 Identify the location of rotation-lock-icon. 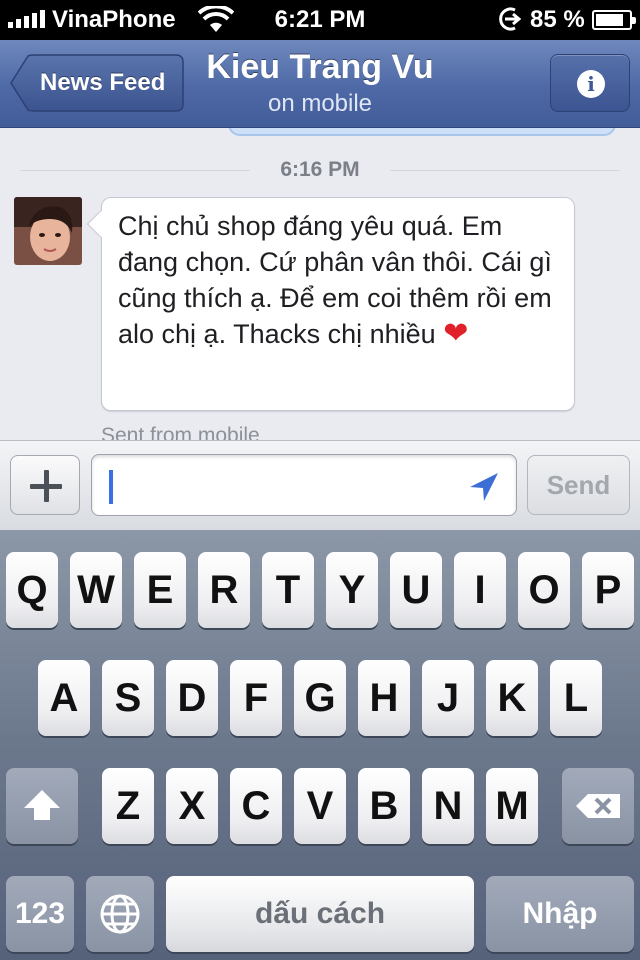
(510, 19).